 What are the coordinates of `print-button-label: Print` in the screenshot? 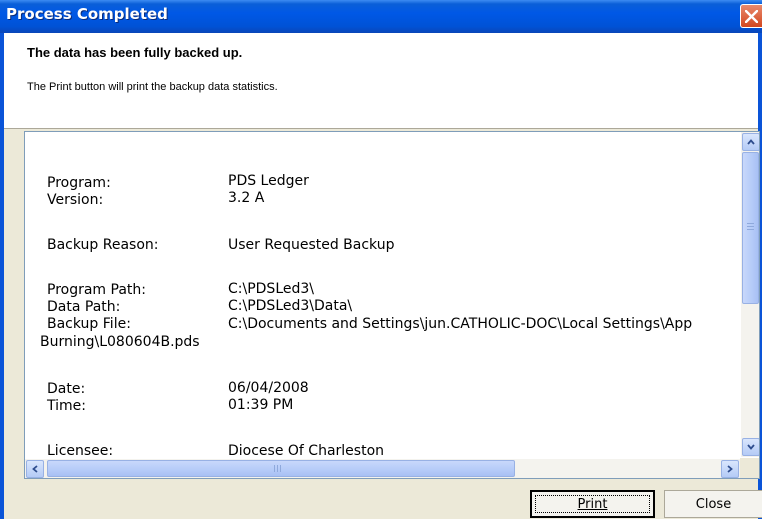 It's located at (592, 504).